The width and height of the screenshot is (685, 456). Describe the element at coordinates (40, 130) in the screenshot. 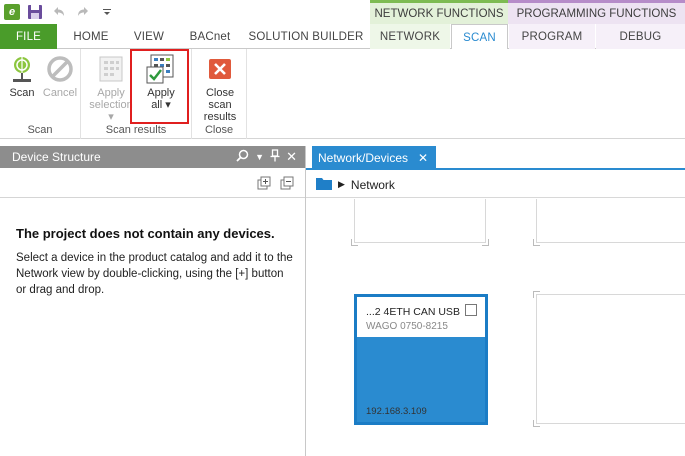

I see `scan-group-label: Scan` at that location.